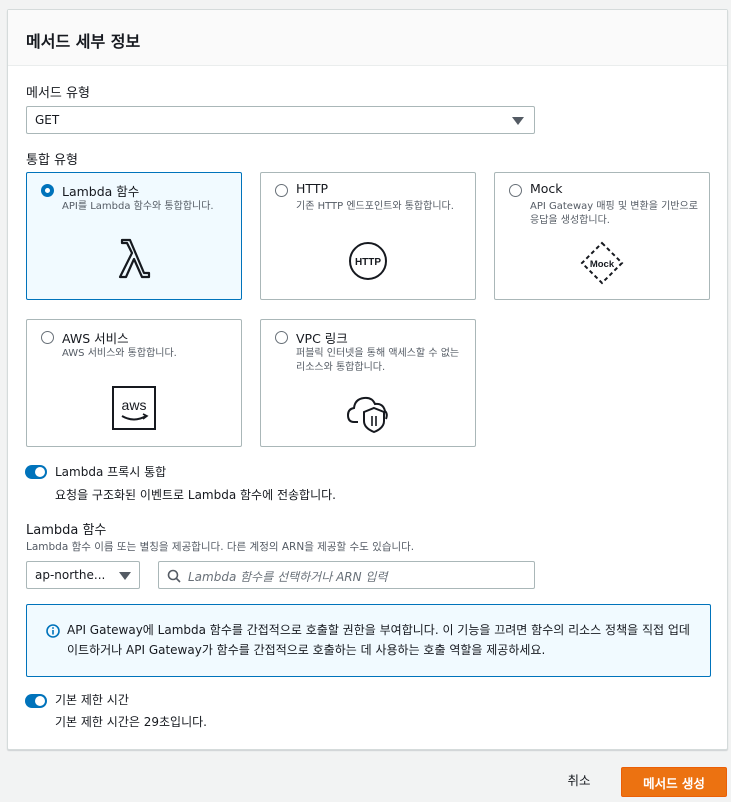 Image resolution: width=731 pixels, height=802 pixels. Describe the element at coordinates (579, 779) in the screenshot. I see `cancel-button: 취소` at that location.